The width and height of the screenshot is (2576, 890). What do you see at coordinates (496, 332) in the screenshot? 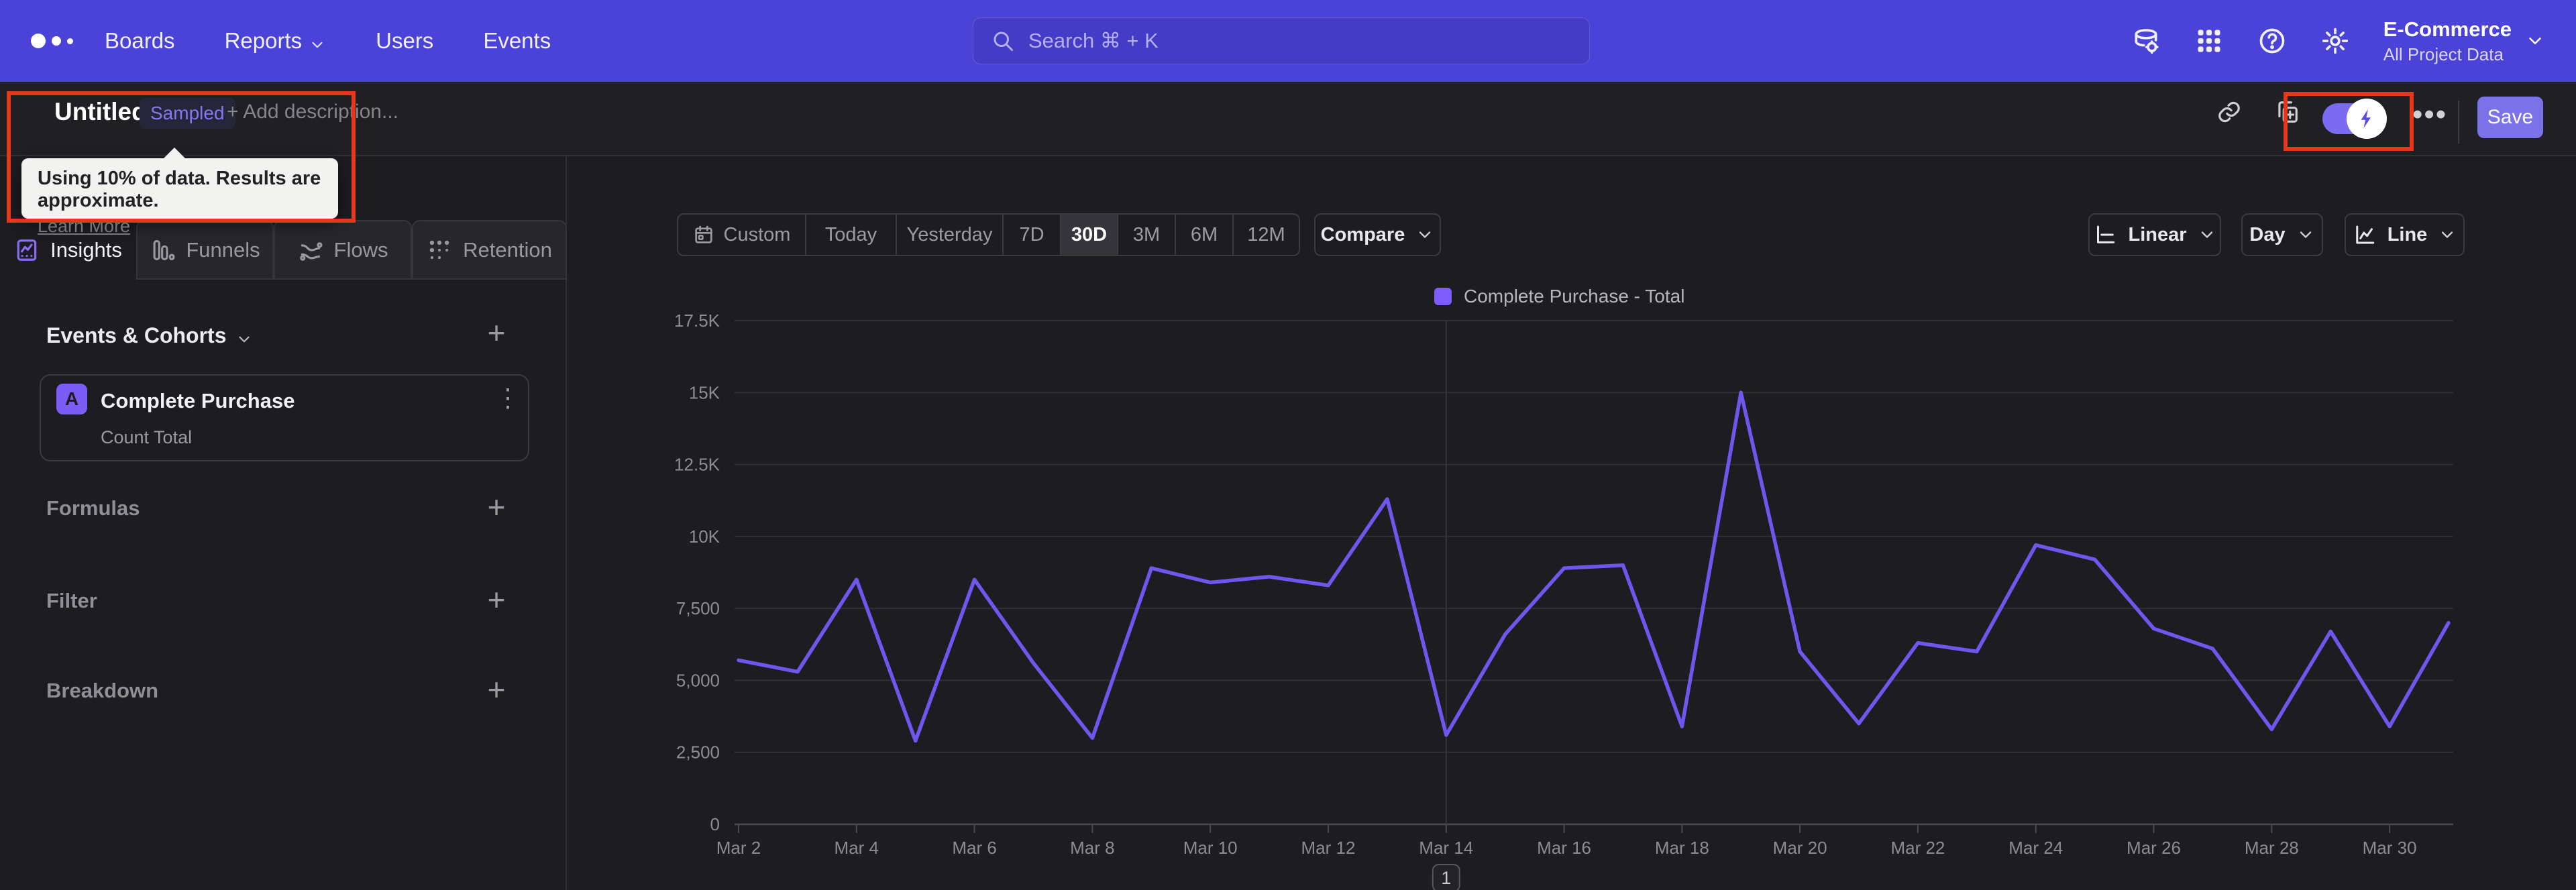
I see `add-event-button: +` at bounding box center [496, 332].